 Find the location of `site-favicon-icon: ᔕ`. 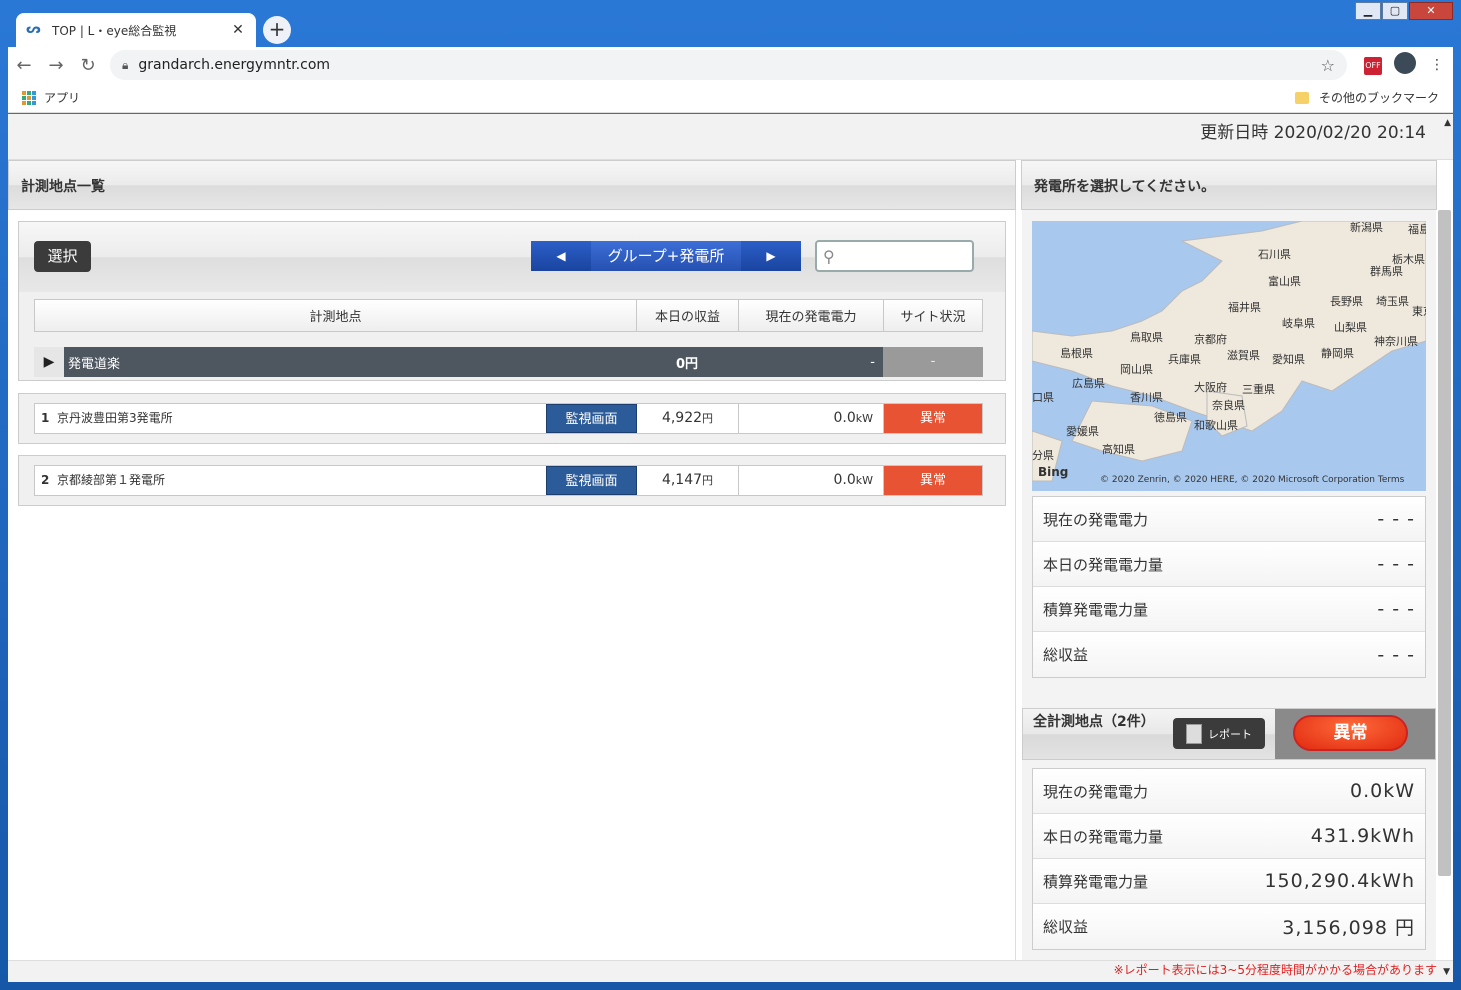

site-favicon-icon: ᔕ is located at coordinates (33, 29).